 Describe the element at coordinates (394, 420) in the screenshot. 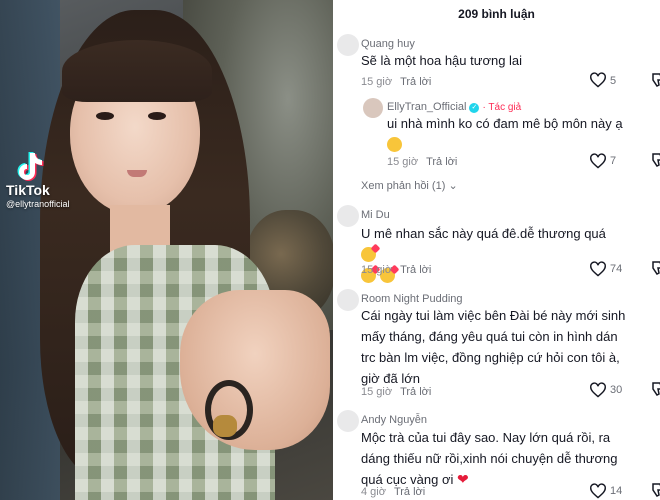

I see `comment-username: Andy Nguyễn` at that location.